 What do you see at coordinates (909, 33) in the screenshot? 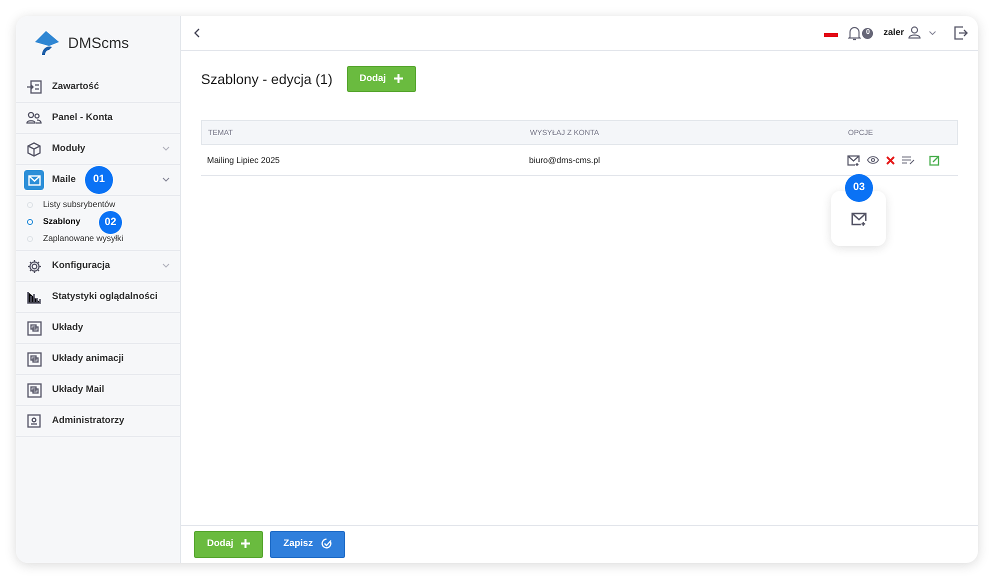
I see `user-menu: zaler` at bounding box center [909, 33].